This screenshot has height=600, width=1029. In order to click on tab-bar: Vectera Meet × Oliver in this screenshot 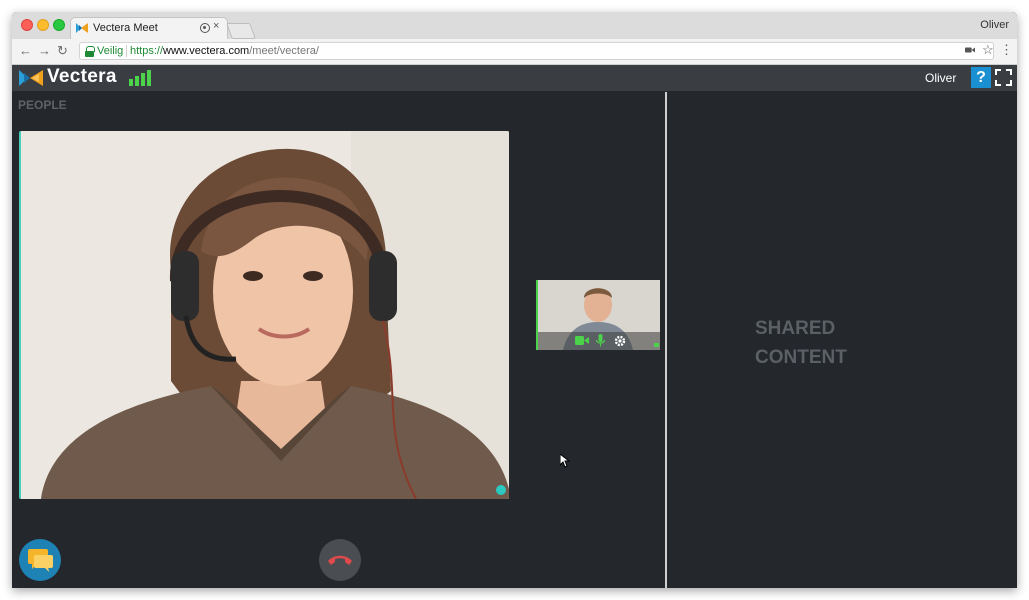, I will do `click(514, 25)`.